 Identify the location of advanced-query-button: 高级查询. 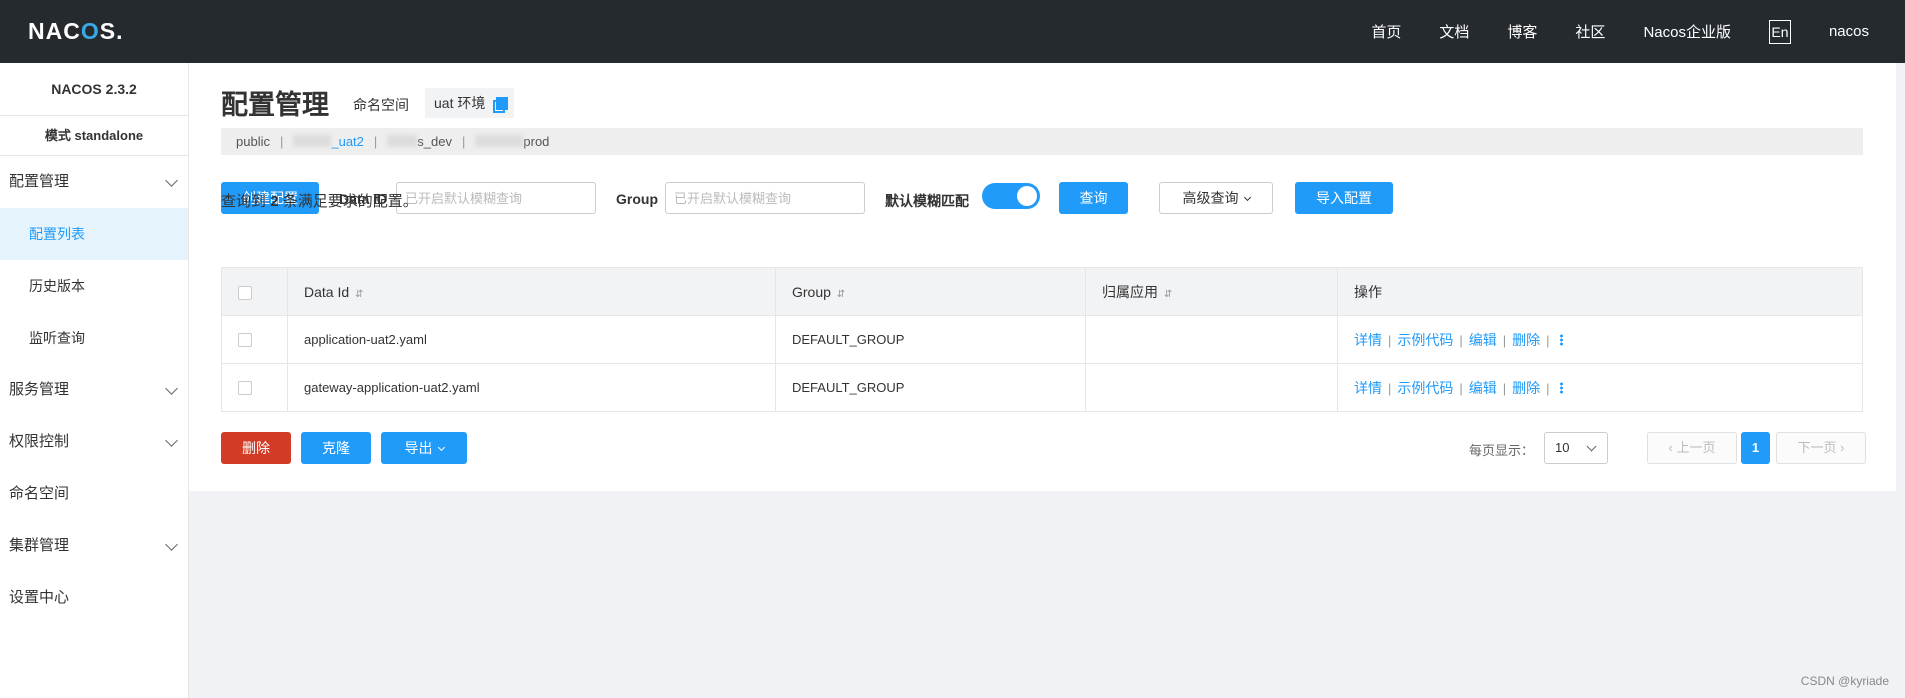
(1216, 198).